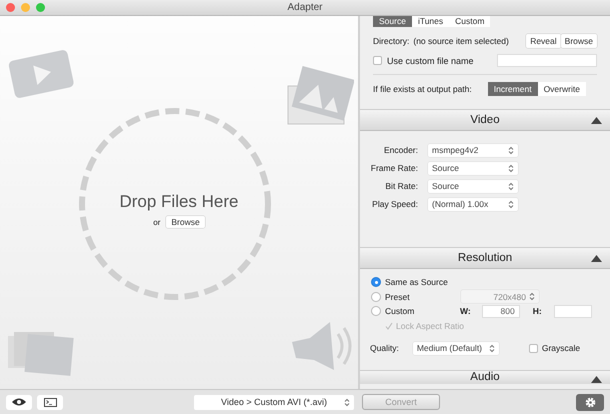  I want to click on radio-label: Preset, so click(398, 297).